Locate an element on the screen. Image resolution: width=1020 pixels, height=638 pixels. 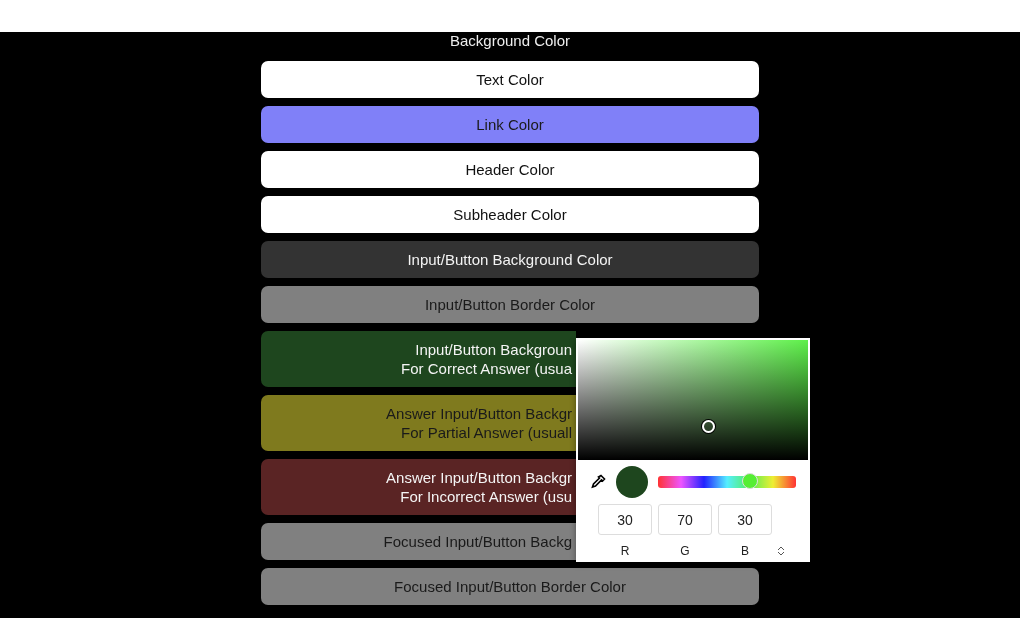
color-option-button: Input/Button Border Color is located at coordinates (510, 304).